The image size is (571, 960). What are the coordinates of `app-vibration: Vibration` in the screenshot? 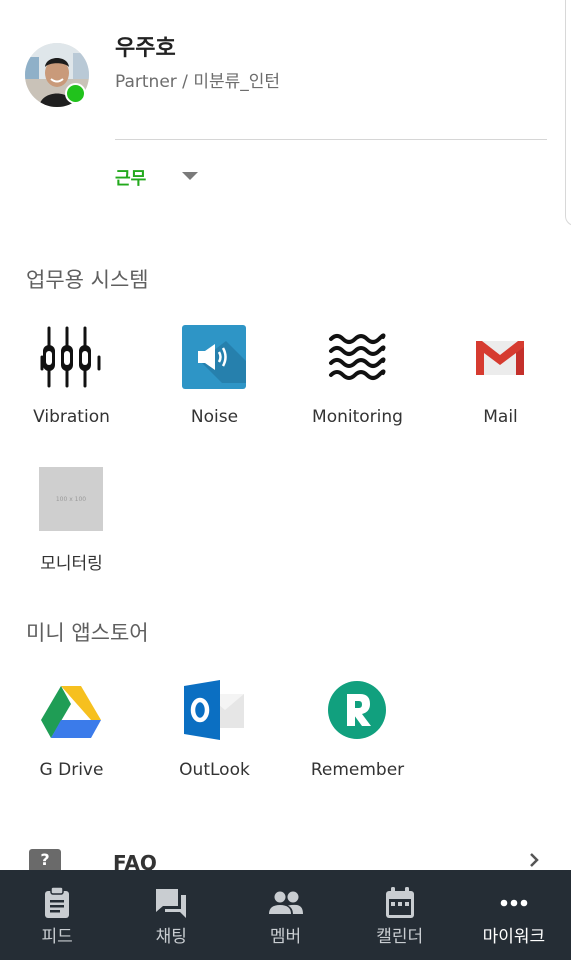 It's located at (71, 385).